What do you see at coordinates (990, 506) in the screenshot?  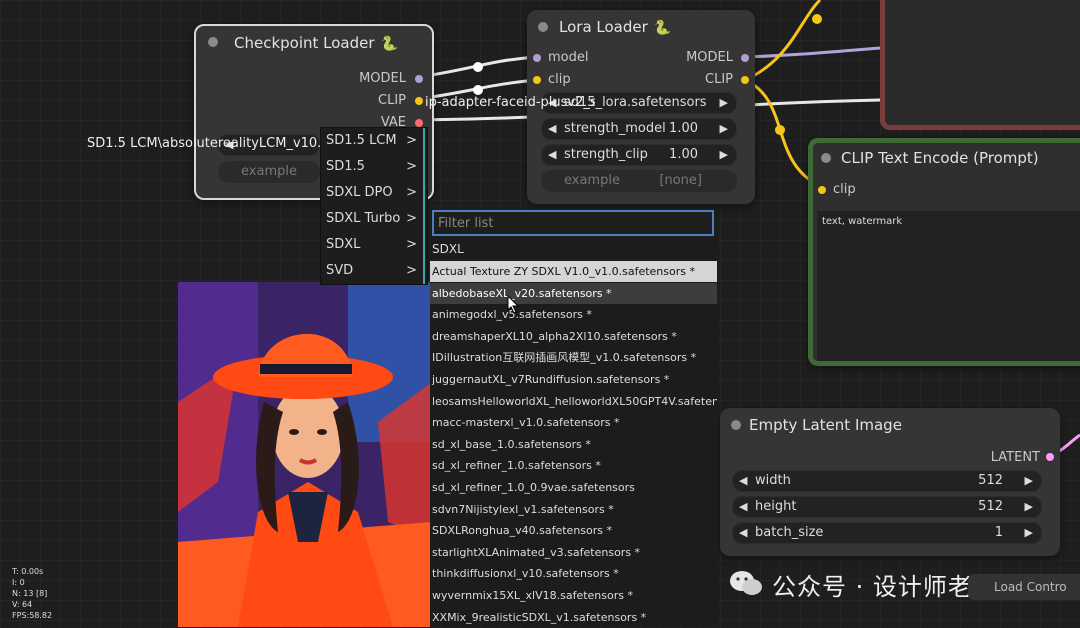 I see `height-value: 512` at bounding box center [990, 506].